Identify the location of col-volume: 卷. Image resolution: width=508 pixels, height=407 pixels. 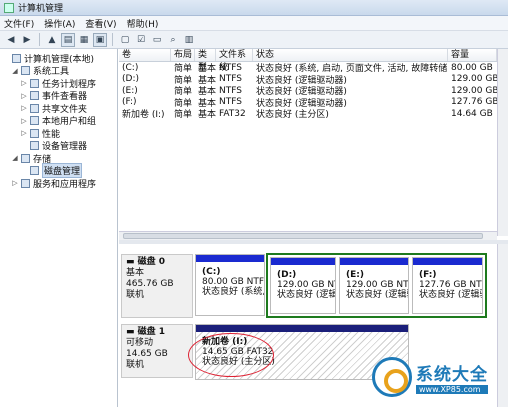
(145, 55).